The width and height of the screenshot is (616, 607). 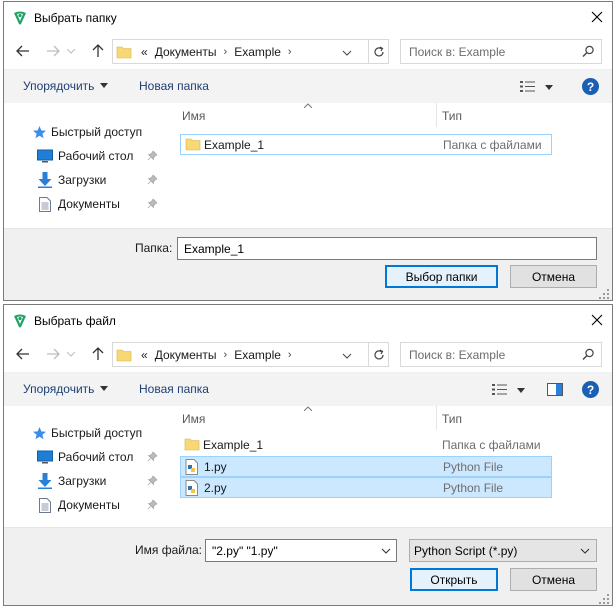 What do you see at coordinates (588, 354) in the screenshot?
I see `search-icon` at bounding box center [588, 354].